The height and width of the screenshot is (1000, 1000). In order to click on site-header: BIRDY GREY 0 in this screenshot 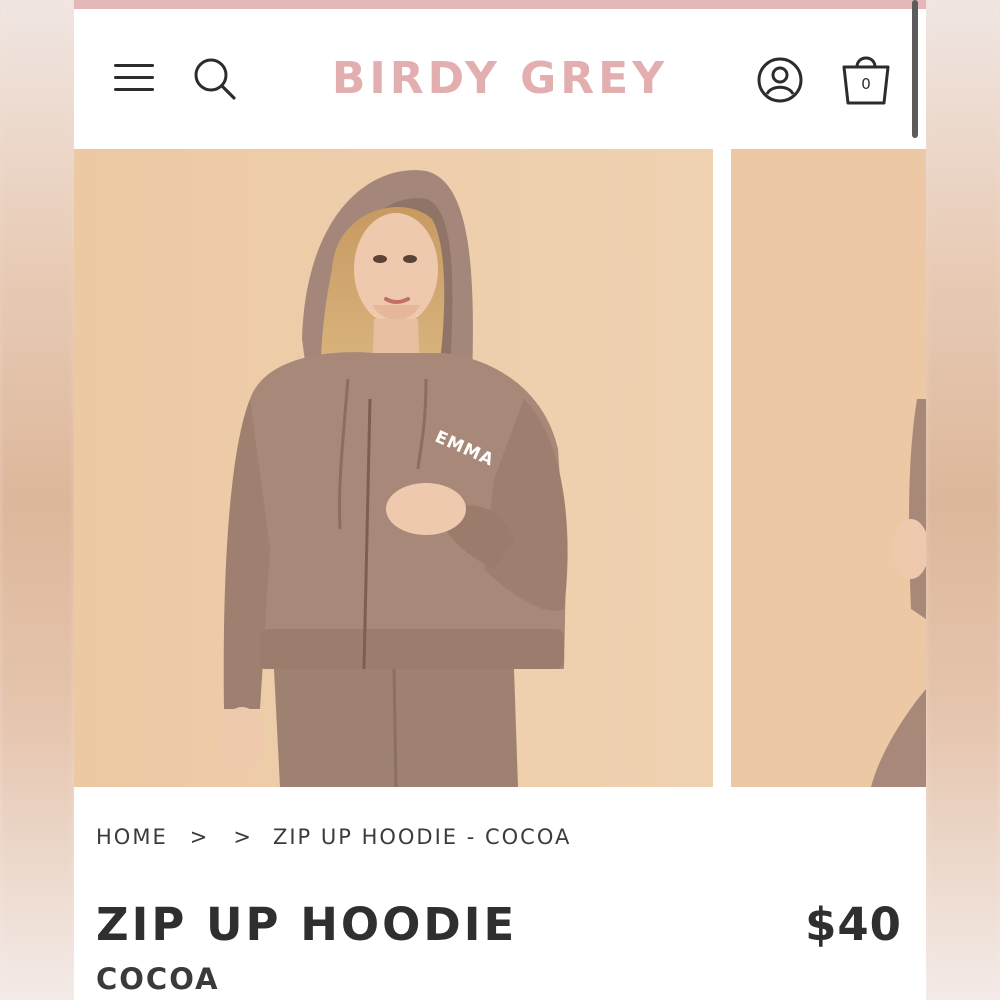, I will do `click(500, 79)`.